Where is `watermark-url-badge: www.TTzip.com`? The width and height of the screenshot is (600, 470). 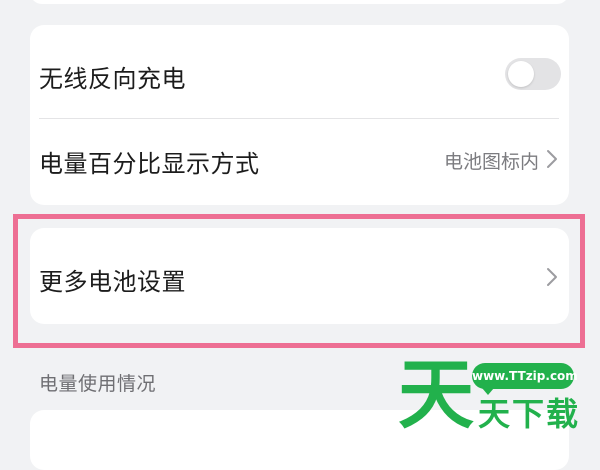 watermark-url-badge: www.TTzip.com is located at coordinates (525, 379).